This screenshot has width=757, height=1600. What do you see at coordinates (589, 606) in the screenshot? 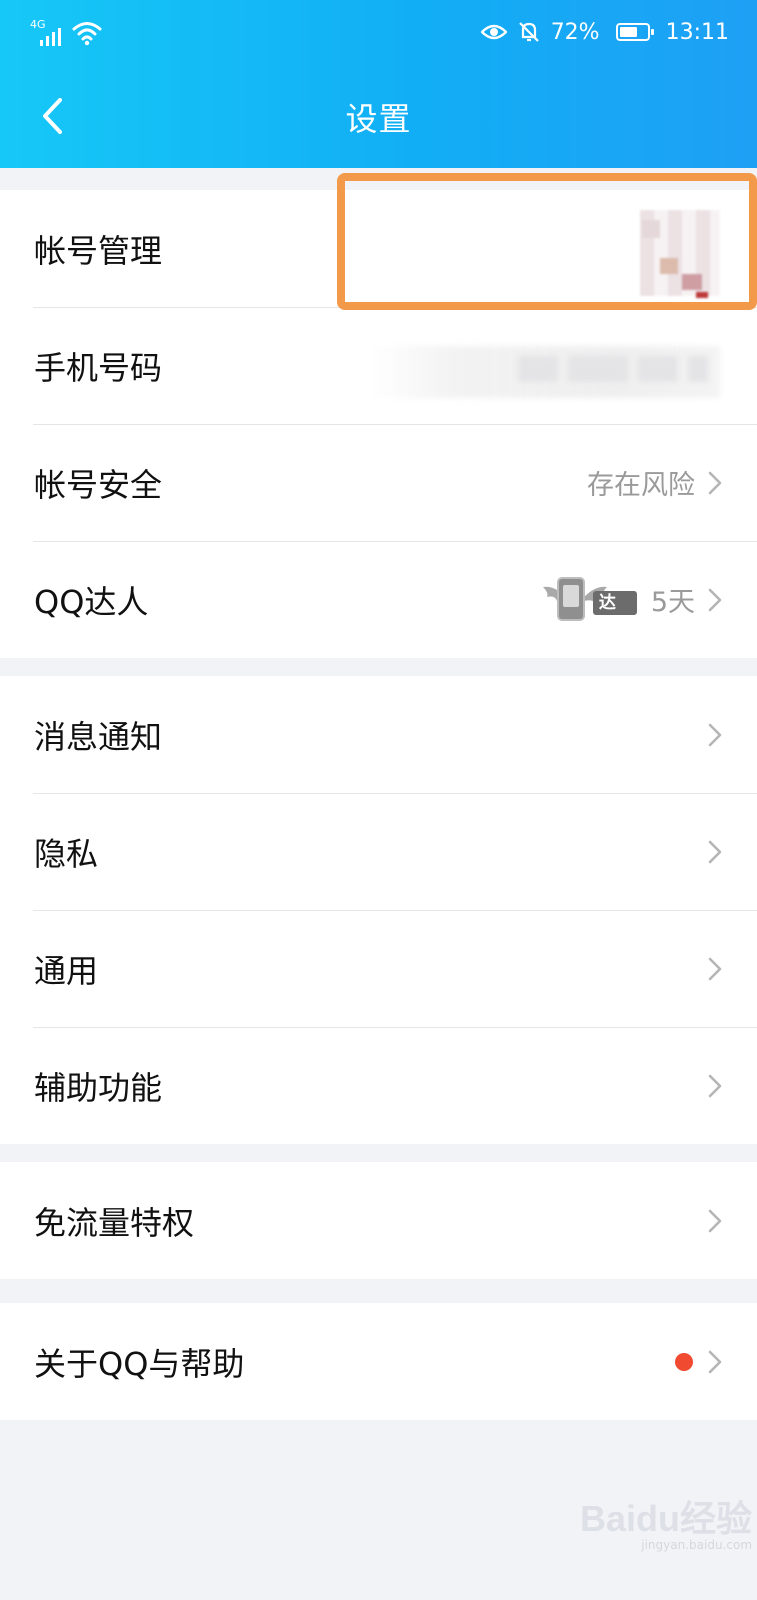
I see `daren-badge-icon: 达人` at bounding box center [589, 606].